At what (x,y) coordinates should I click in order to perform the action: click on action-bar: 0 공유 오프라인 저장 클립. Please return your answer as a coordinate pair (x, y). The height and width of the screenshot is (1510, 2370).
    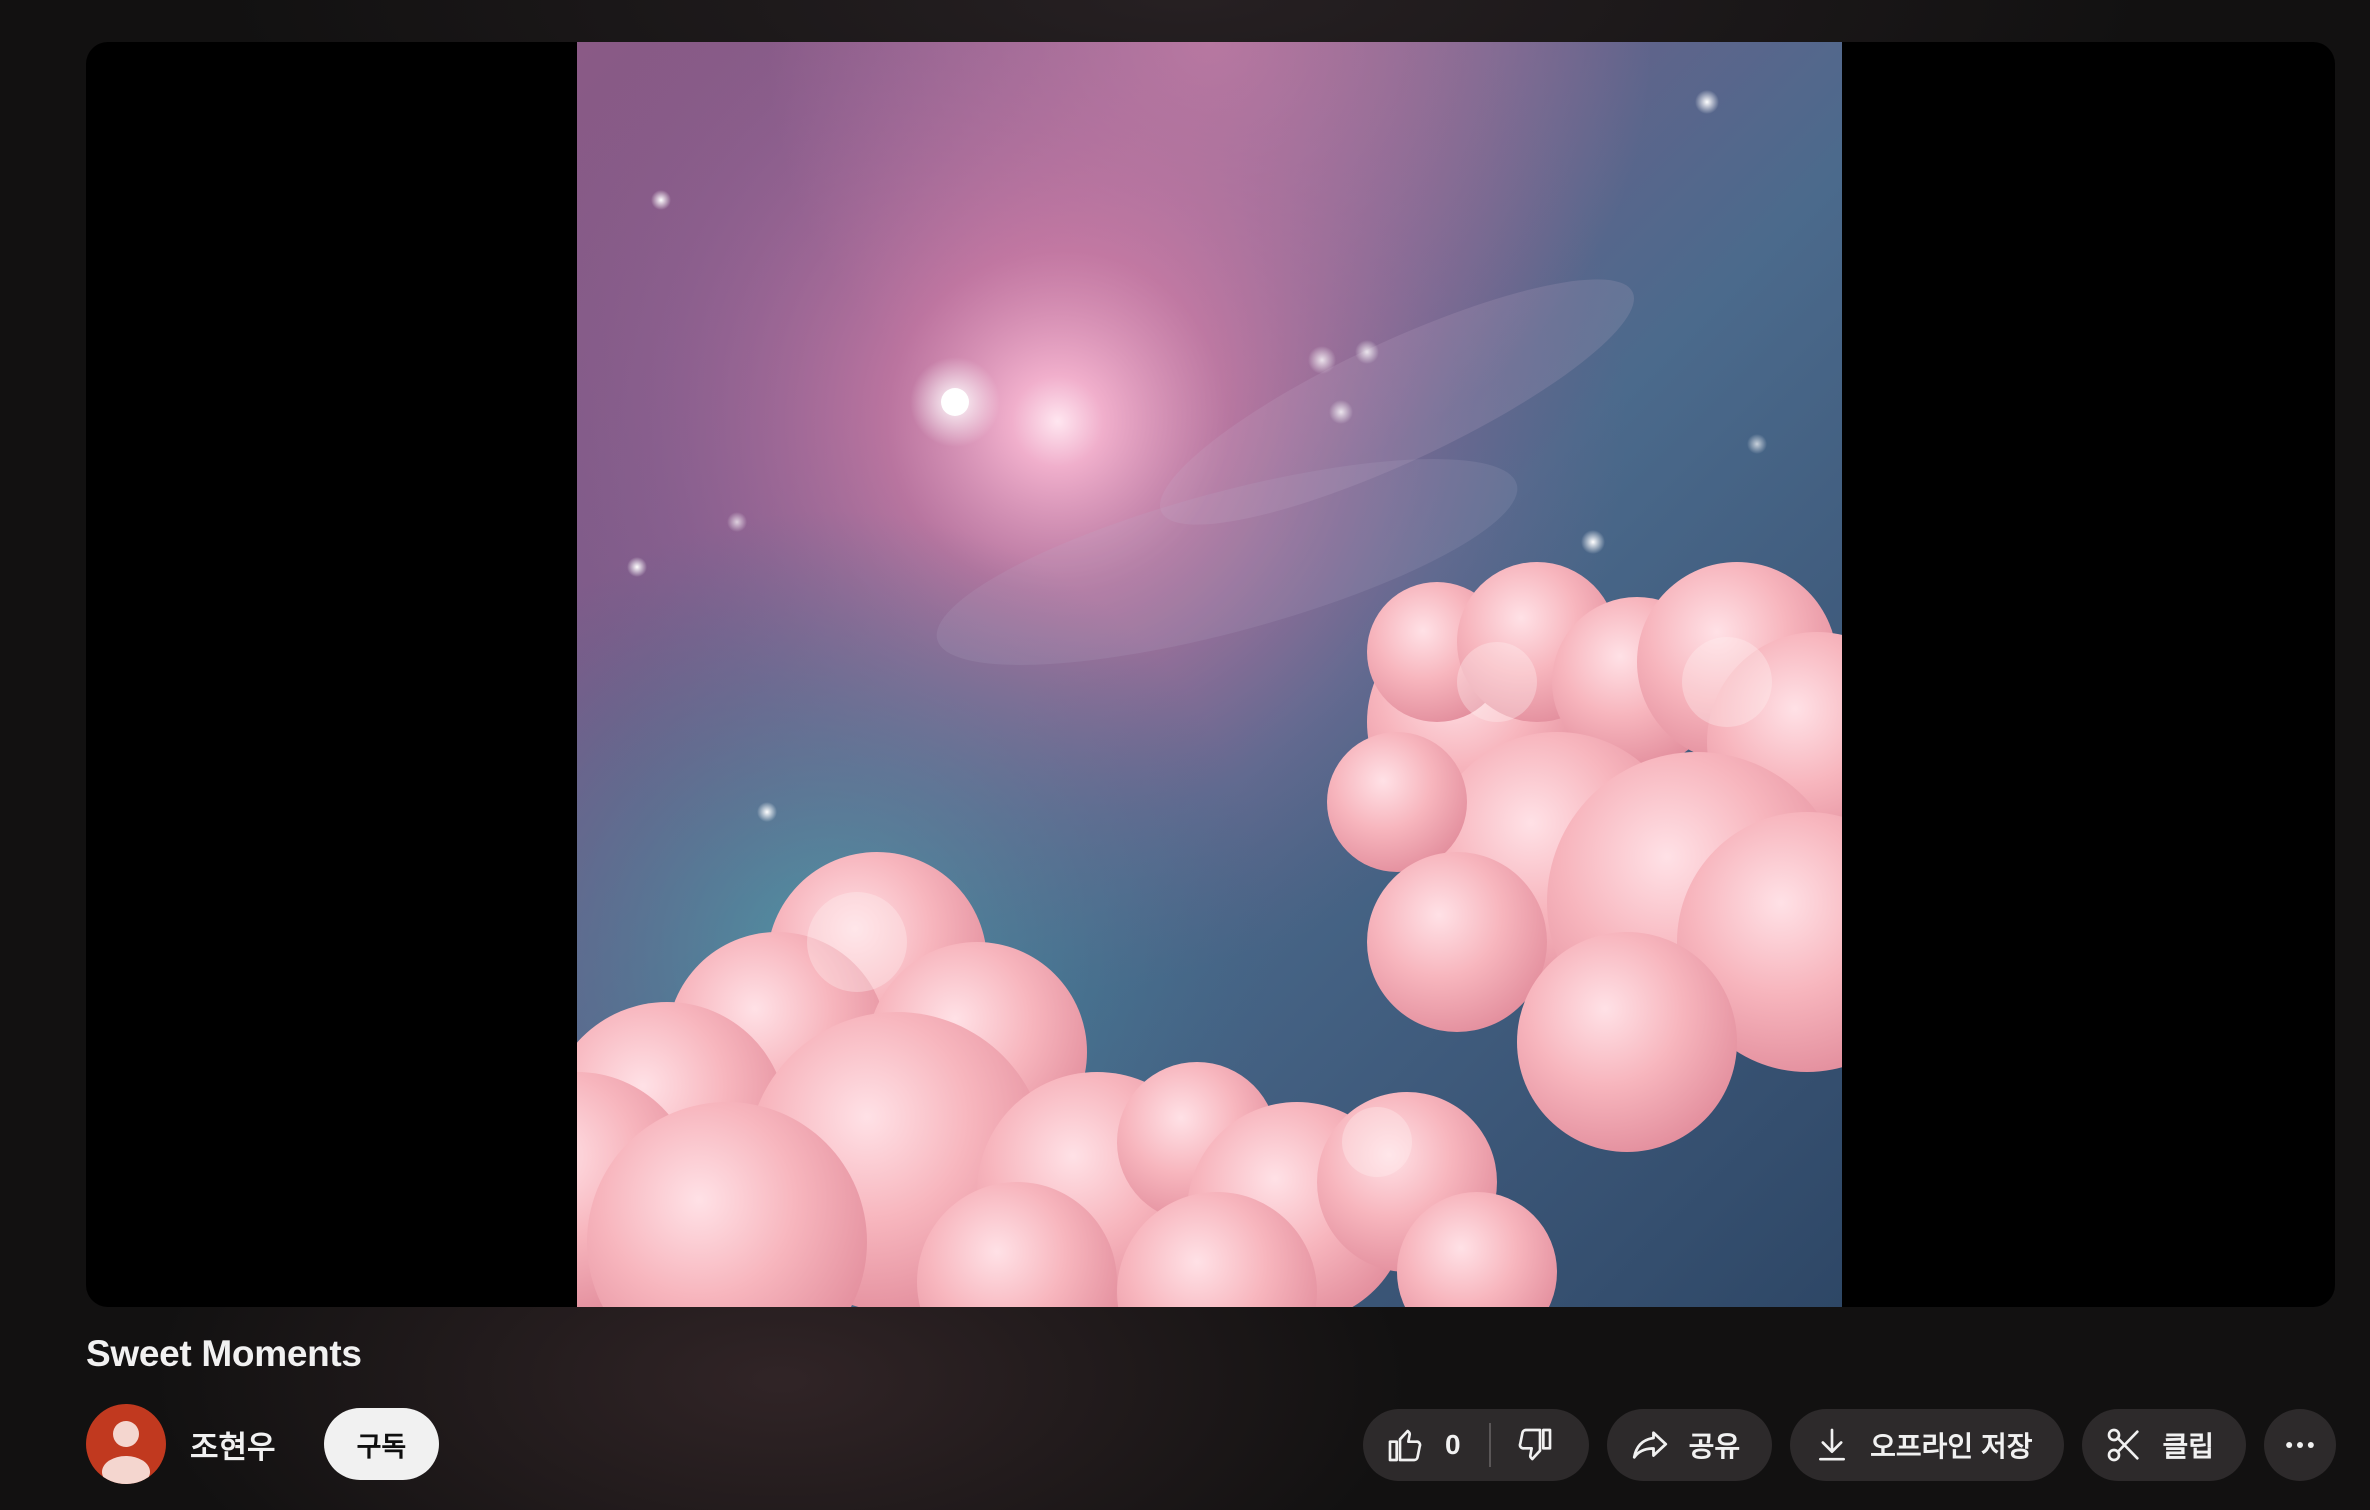
    Looking at the image, I should click on (1849, 1445).